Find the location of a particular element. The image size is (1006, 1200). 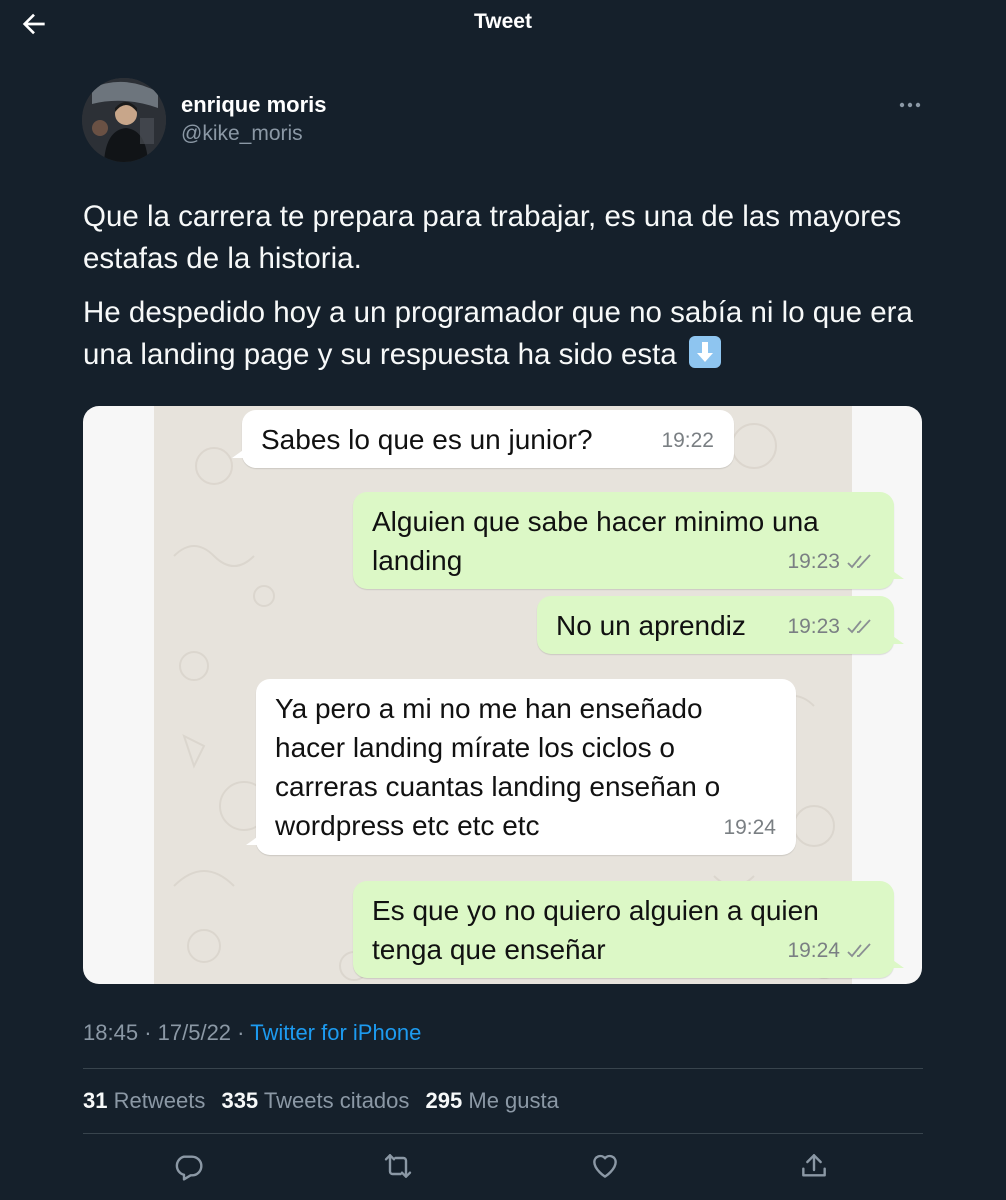

retweets-count: 31 is located at coordinates (95, 1100).